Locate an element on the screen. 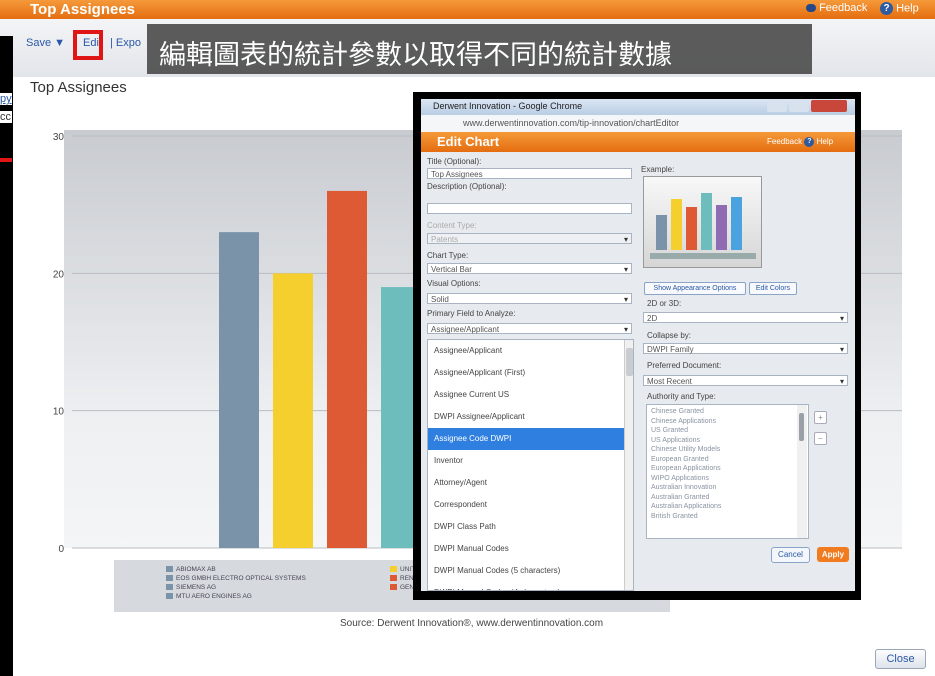  authority-scrollbar is located at coordinates (802, 471).